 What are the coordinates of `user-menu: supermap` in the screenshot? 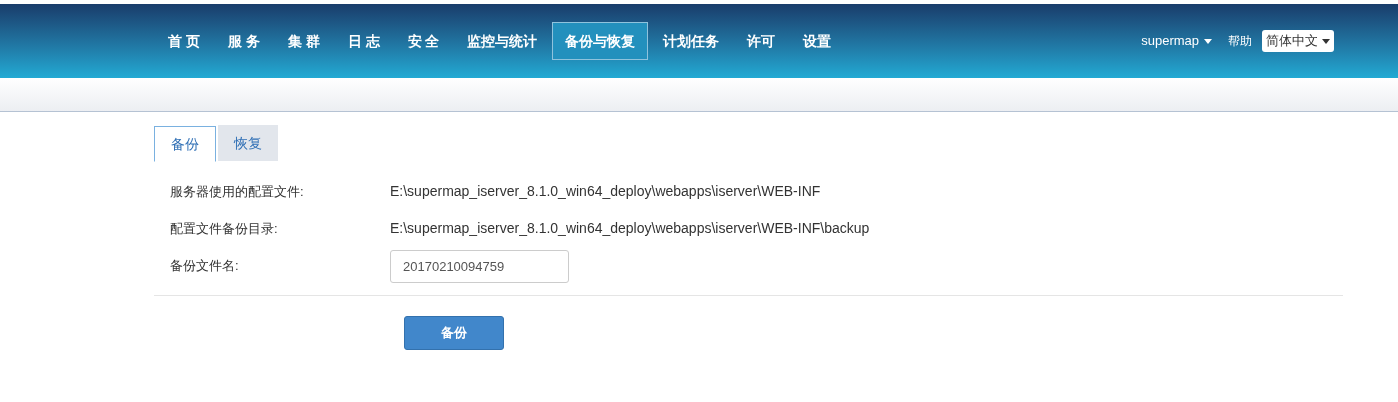 It's located at (1176, 41).